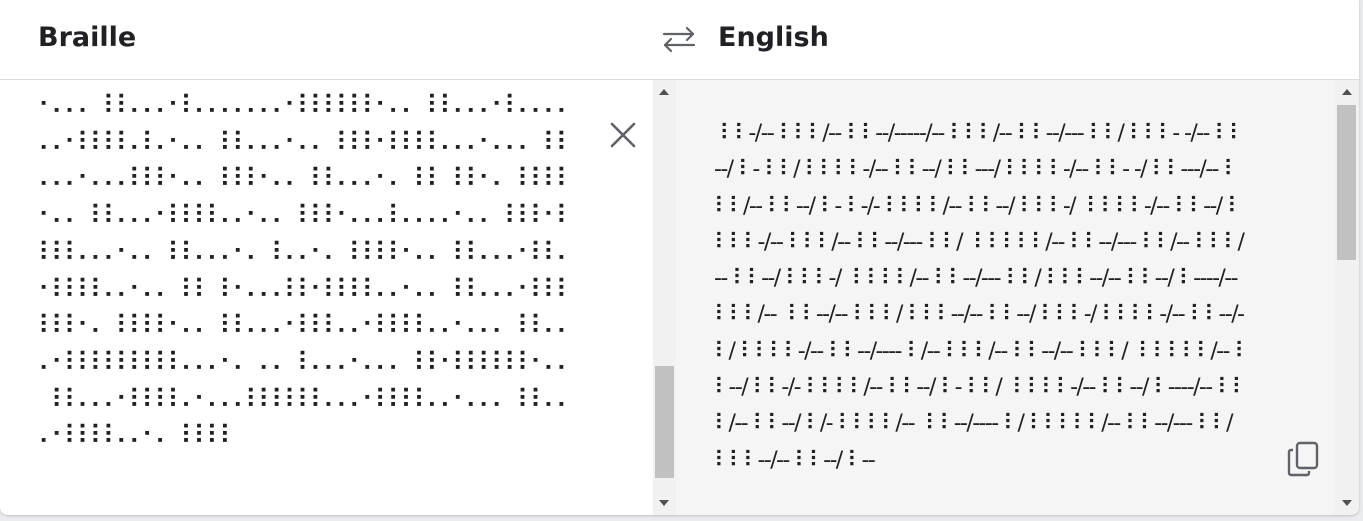 This screenshot has width=1363, height=521. I want to click on target-language-button: English, so click(773, 38).